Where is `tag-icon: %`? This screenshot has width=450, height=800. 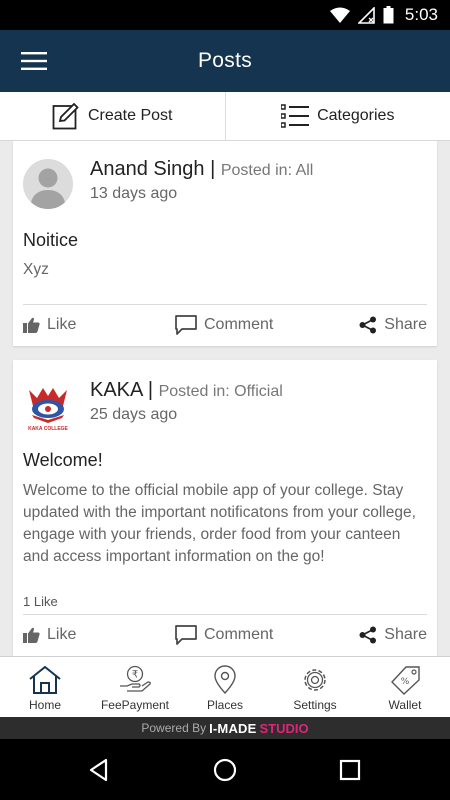 tag-icon: % is located at coordinates (405, 680).